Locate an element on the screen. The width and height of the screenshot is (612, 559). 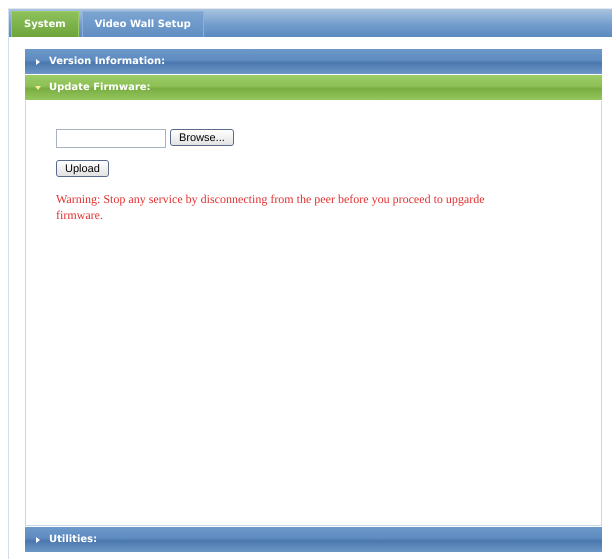
section-title: Utilities: is located at coordinates (73, 539).